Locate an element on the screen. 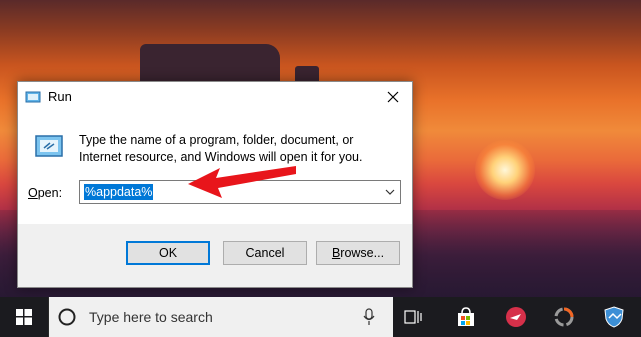 This screenshot has height=337, width=641. taskbar: Type here to search is located at coordinates (320, 317).